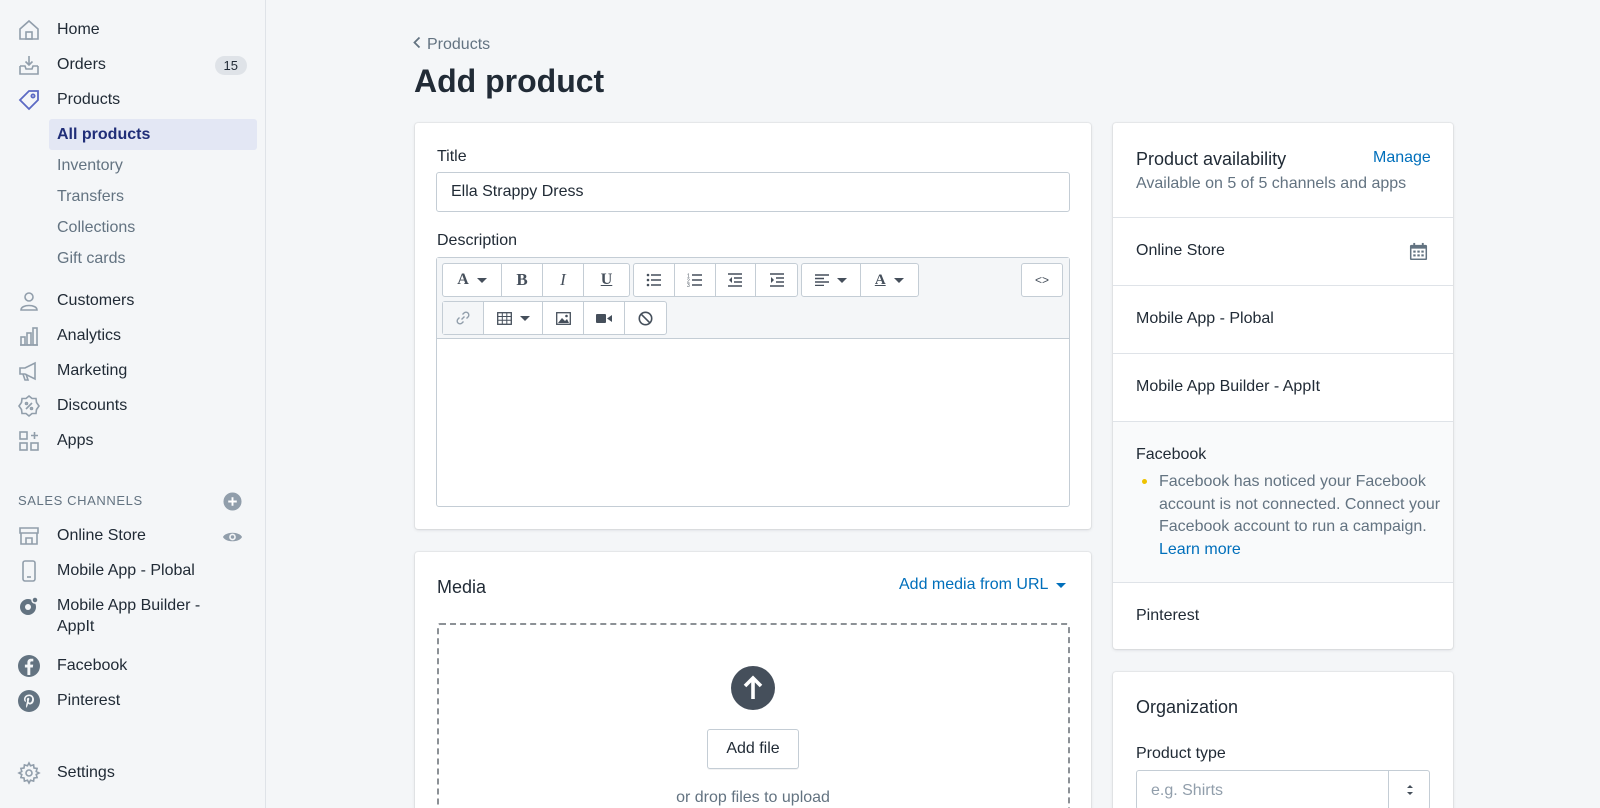 This screenshot has width=1600, height=808. Describe the element at coordinates (29, 536) in the screenshot. I see `store-icon` at that location.